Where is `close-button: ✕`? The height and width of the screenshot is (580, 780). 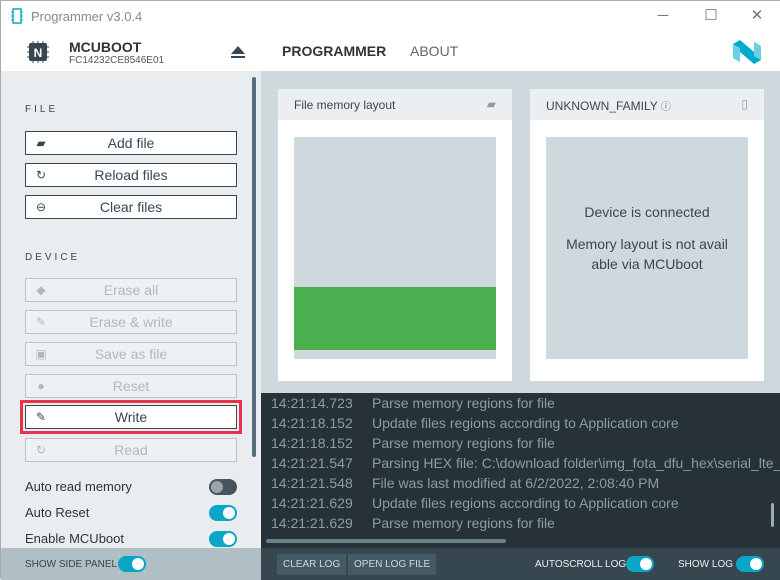 close-button: ✕ is located at coordinates (757, 16).